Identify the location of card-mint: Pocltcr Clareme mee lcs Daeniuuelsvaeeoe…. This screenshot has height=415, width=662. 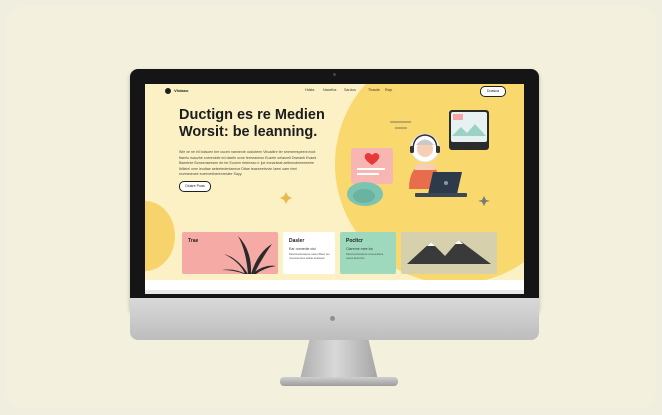
(368, 253).